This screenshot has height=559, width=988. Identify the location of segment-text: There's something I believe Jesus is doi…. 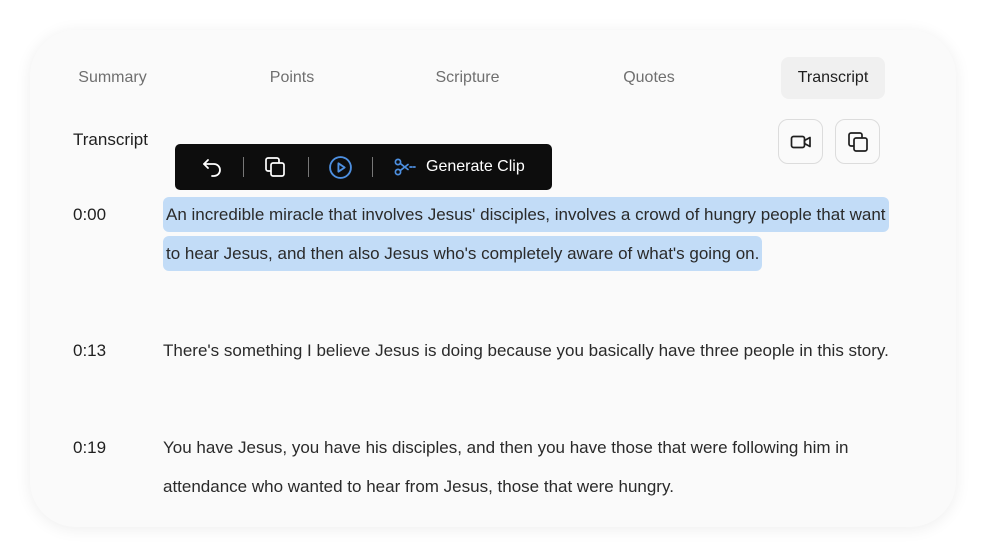
(533, 350).